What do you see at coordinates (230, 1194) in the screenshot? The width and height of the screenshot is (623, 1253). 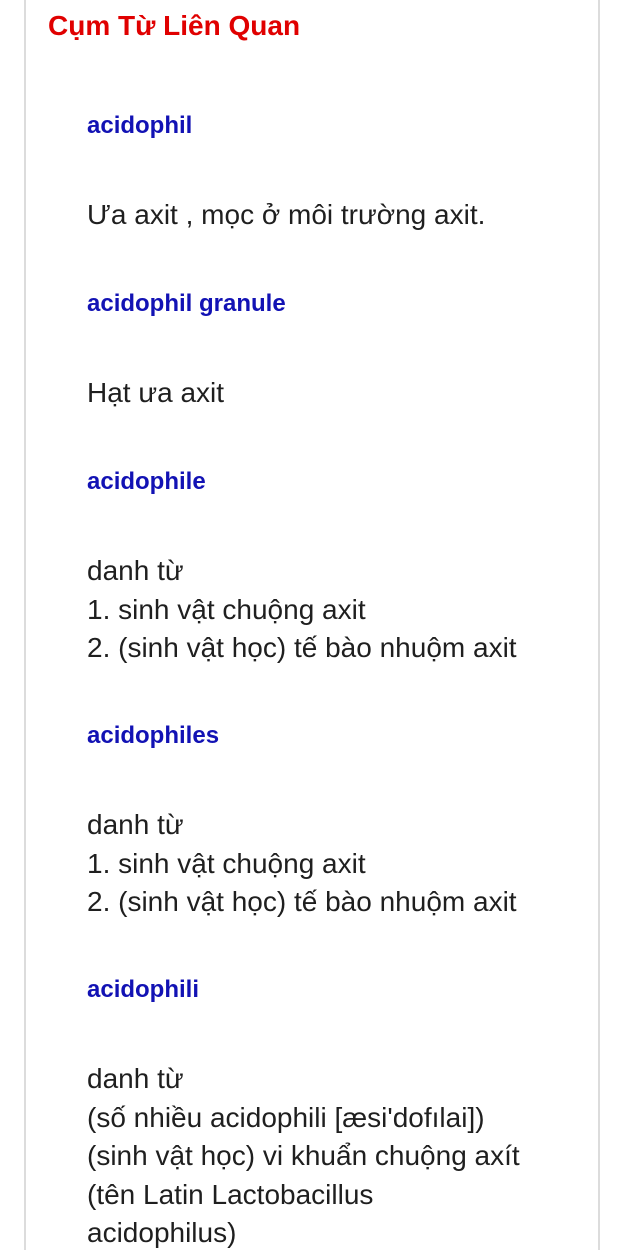 I see `definition-line: (tên Latin Lactobacillus` at bounding box center [230, 1194].